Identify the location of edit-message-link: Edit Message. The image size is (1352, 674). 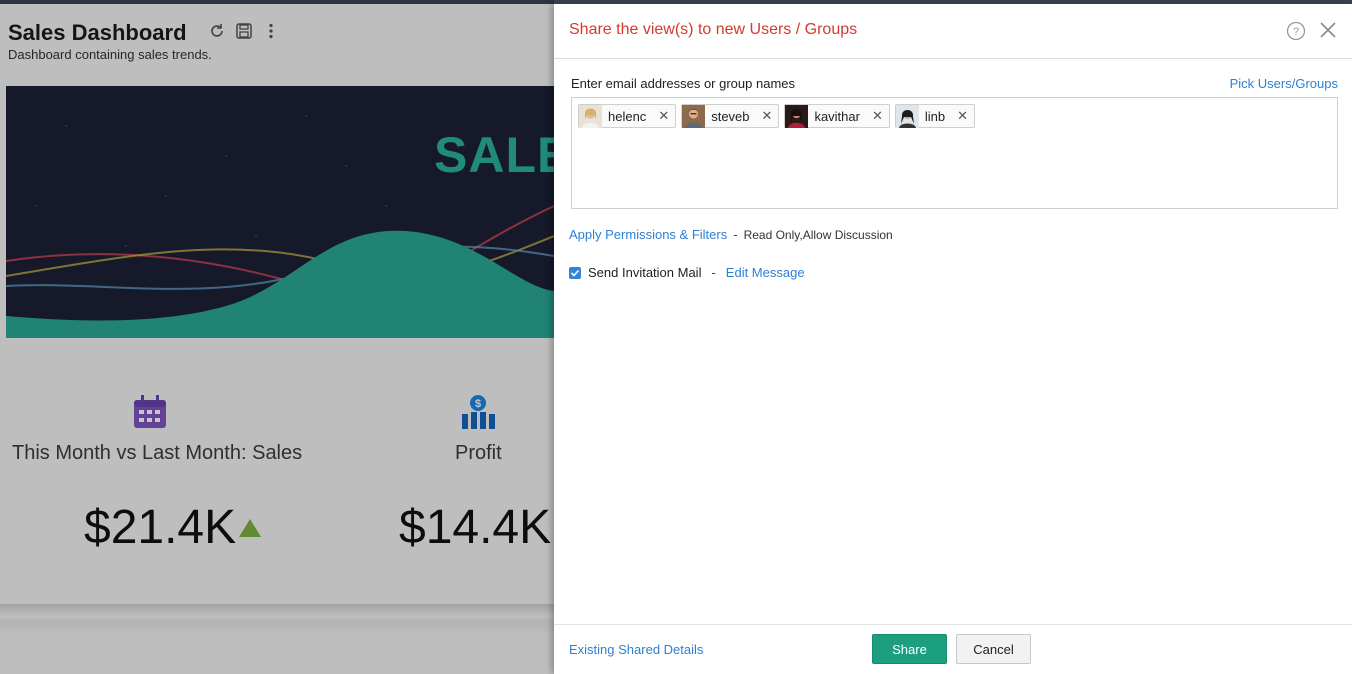
(765, 272).